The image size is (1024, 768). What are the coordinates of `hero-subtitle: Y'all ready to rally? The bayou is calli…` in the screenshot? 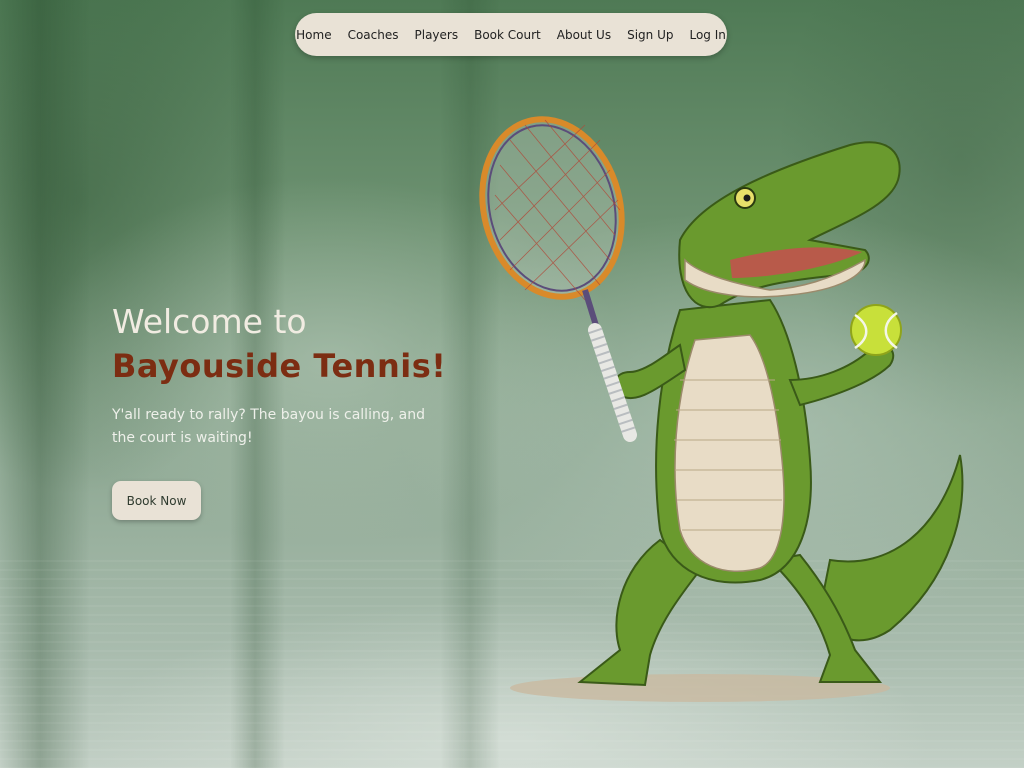 It's located at (268, 426).